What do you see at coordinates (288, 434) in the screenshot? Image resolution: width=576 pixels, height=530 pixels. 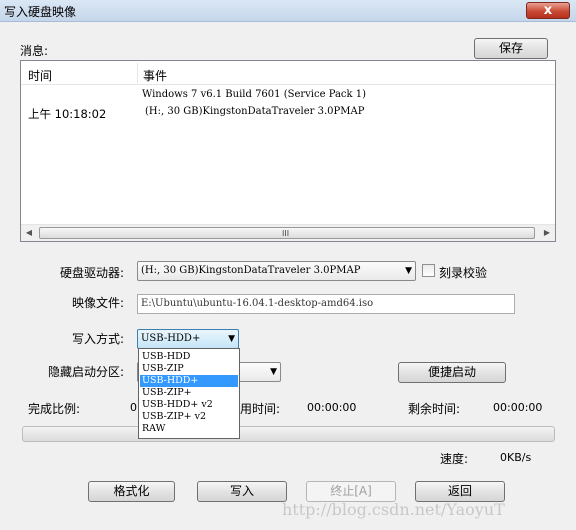 I see `progress-bar` at bounding box center [288, 434].